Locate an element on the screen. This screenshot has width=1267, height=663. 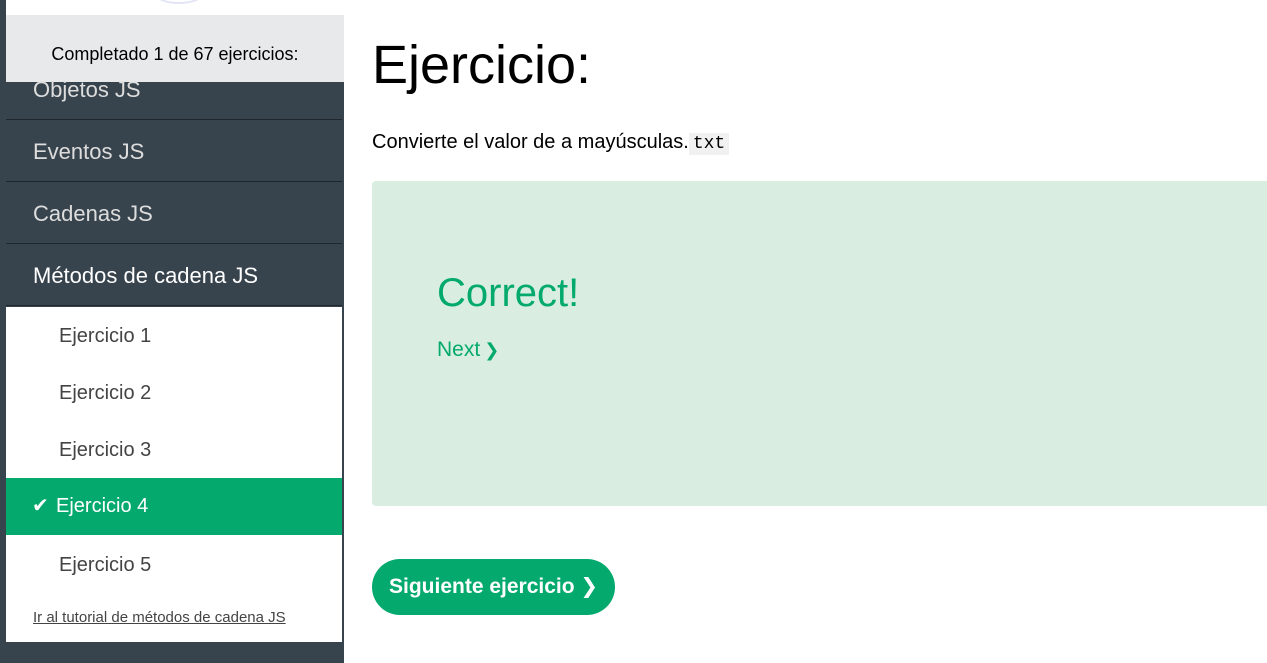
result-title: Correct! is located at coordinates (508, 293).